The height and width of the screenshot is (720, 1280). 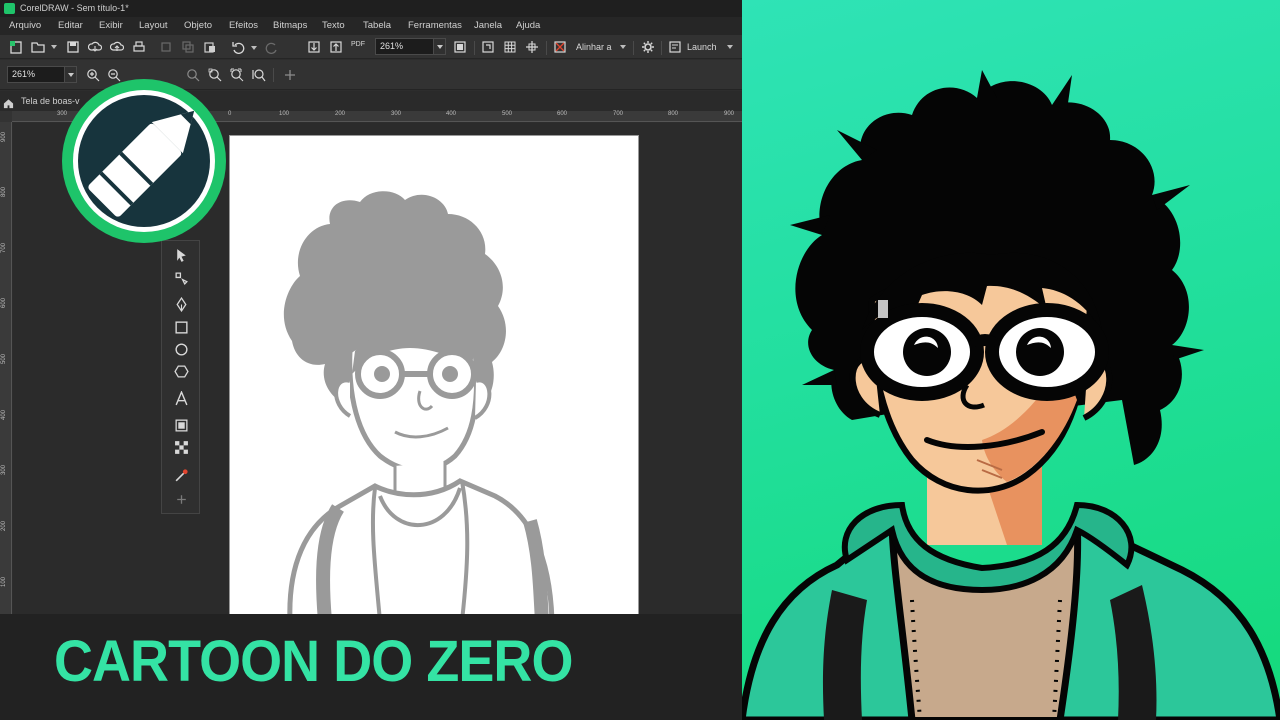 I want to click on drop-shadow-tool-icon, so click(x=181, y=425).